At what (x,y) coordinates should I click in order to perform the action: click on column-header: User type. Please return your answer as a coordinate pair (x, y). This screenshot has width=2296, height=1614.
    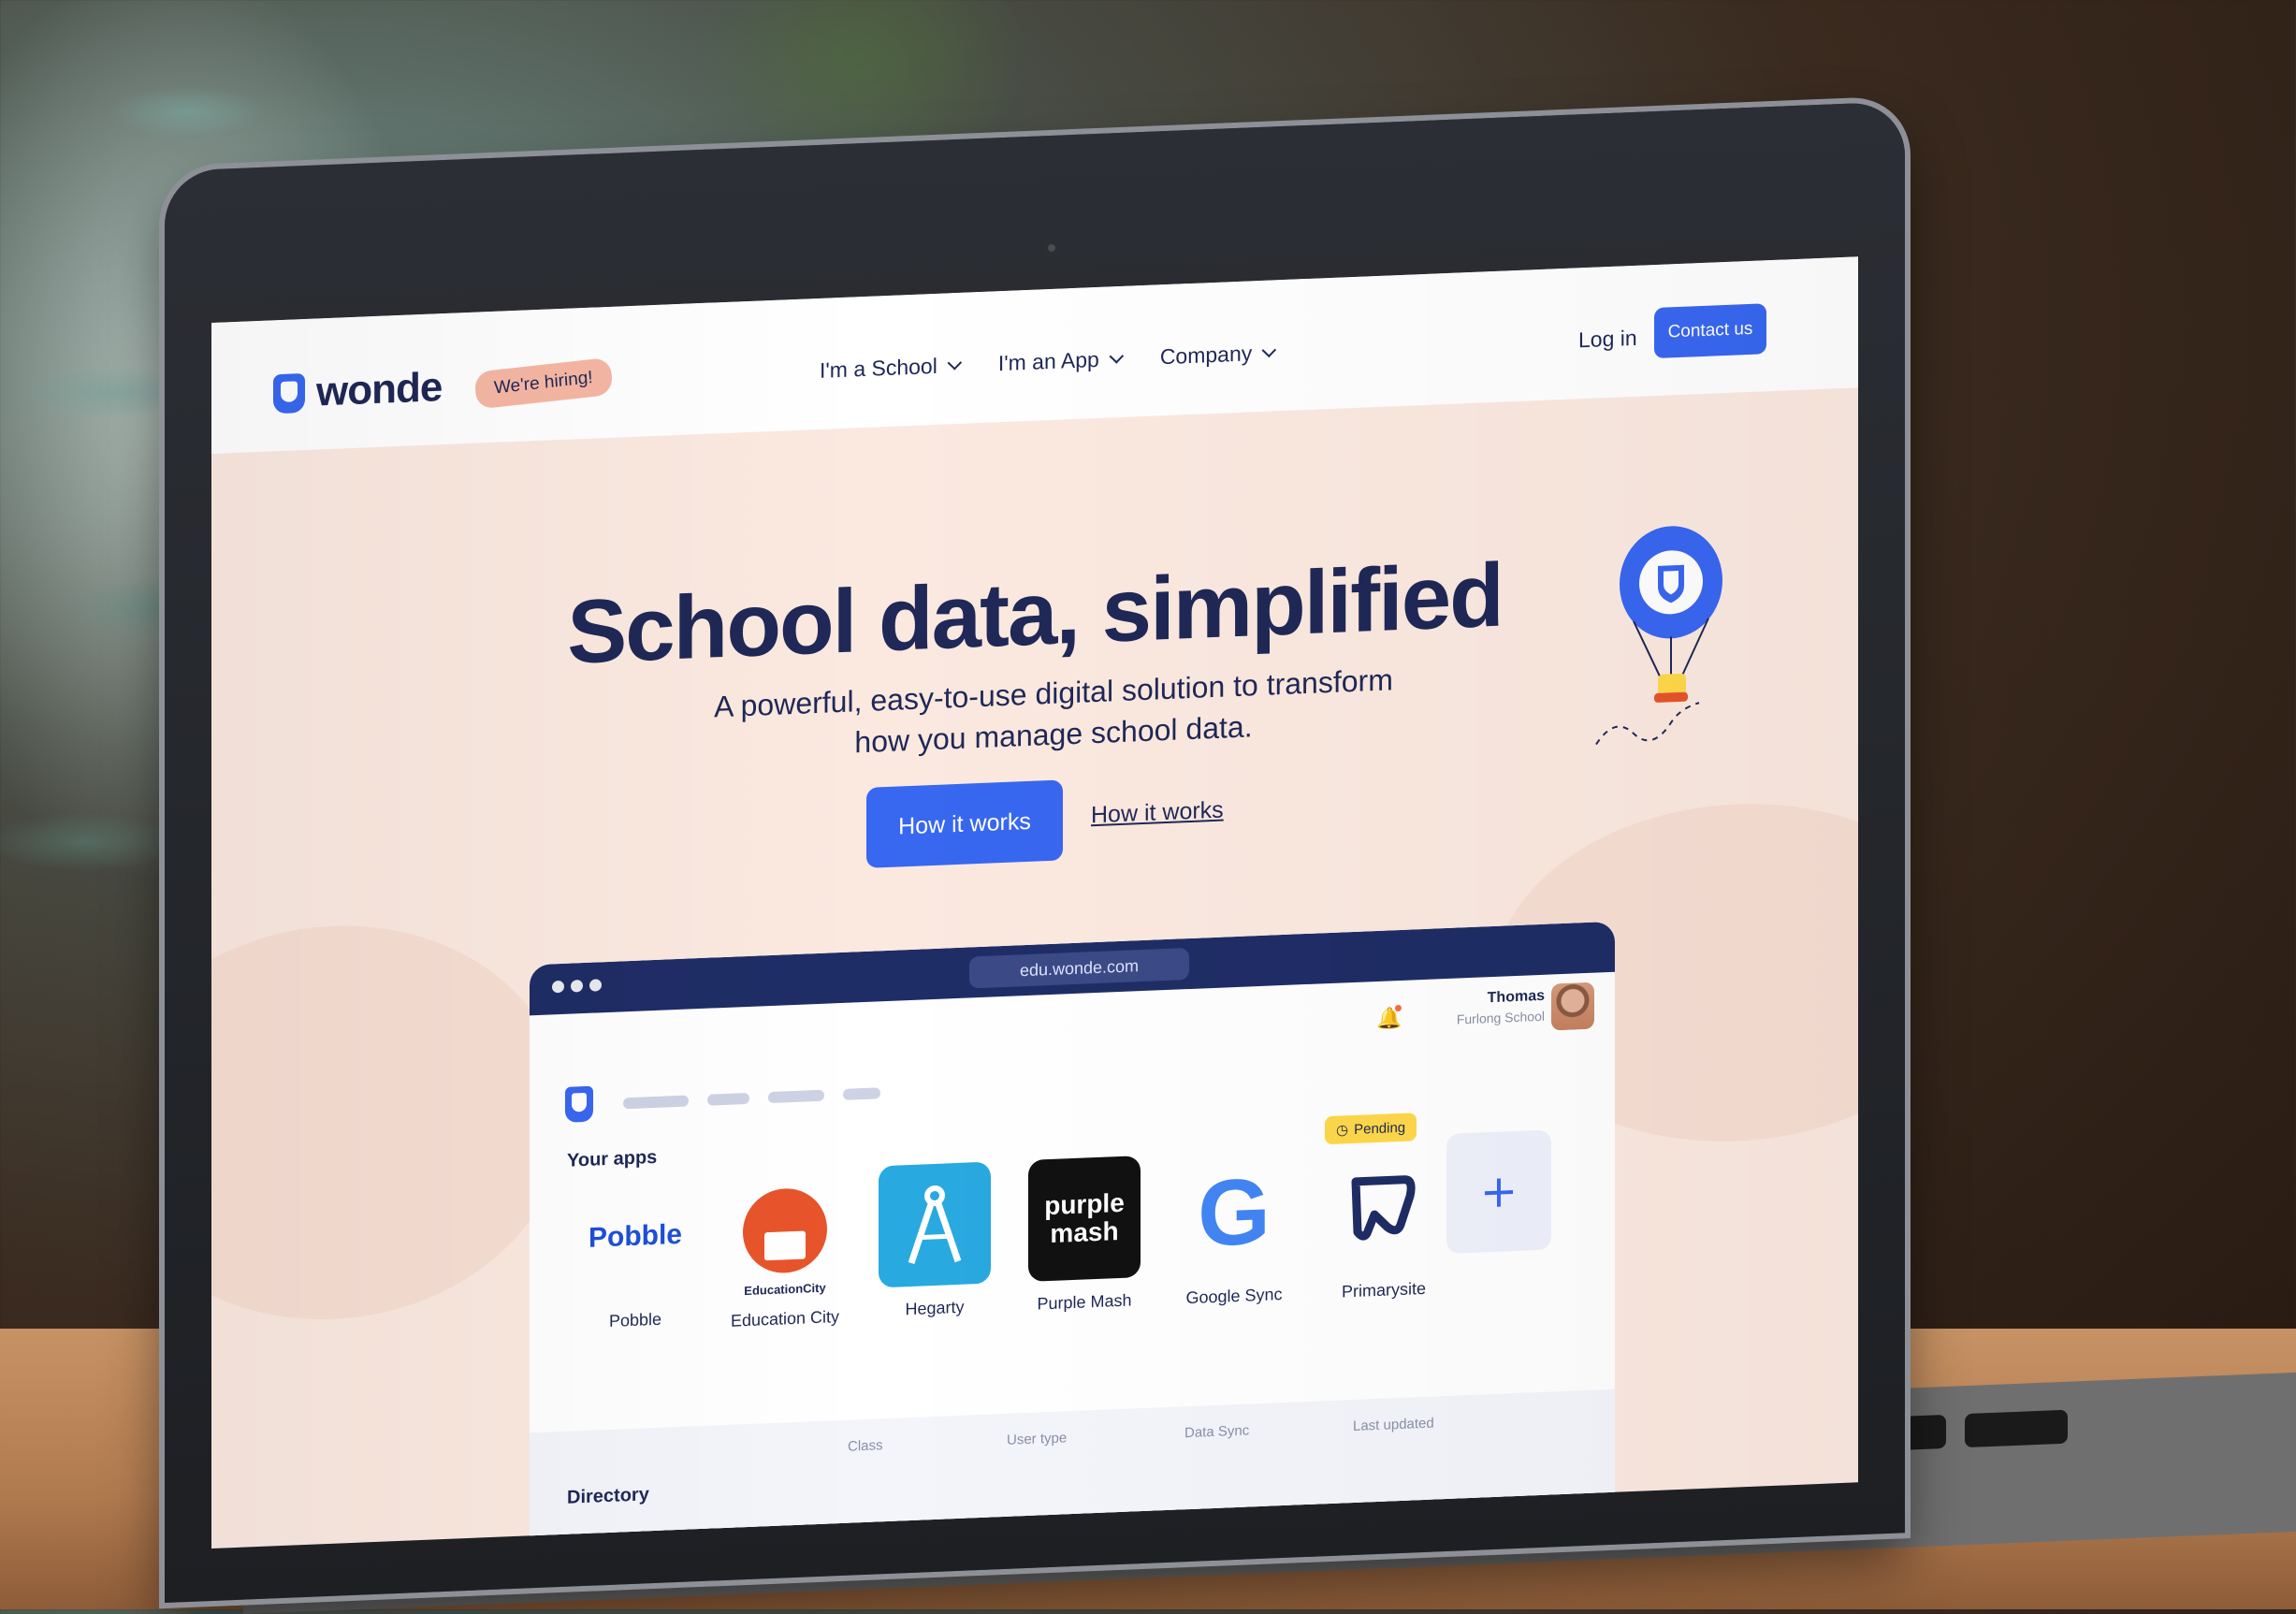
    Looking at the image, I should click on (1037, 1439).